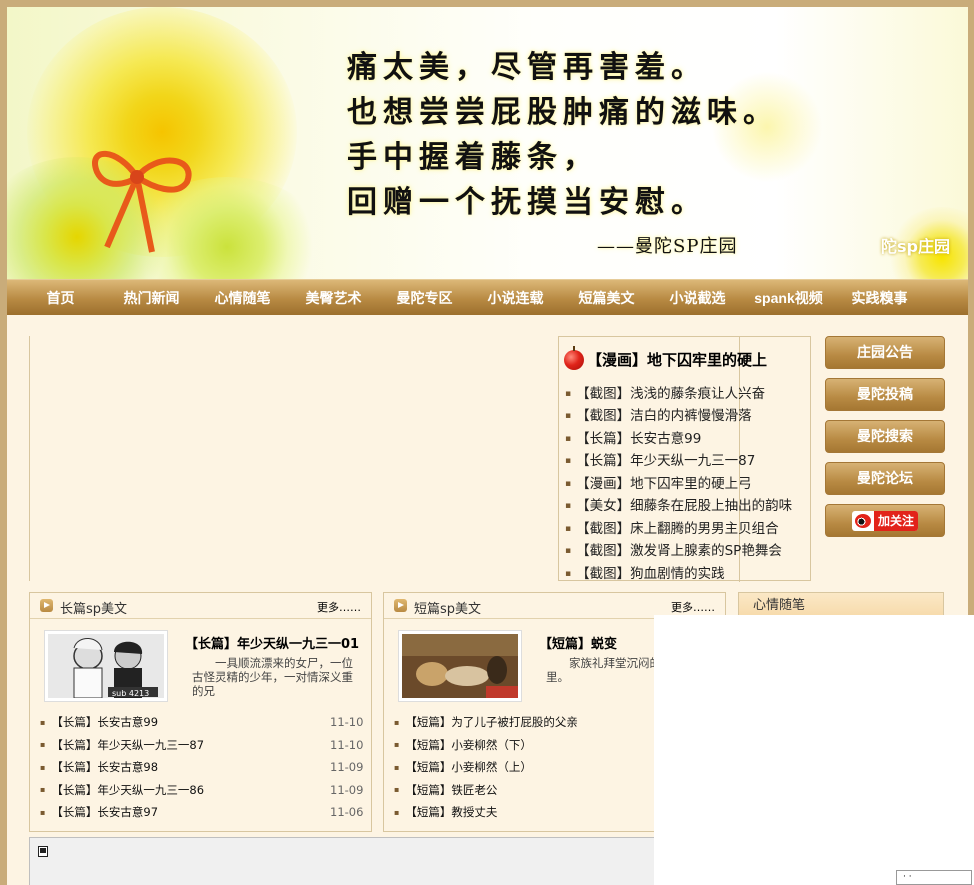 The image size is (974, 885). I want to click on featured-description: 一具顺流漂来的女尸，一位古怪灵精的少年，一对情深义重的兄, so click(272, 677).